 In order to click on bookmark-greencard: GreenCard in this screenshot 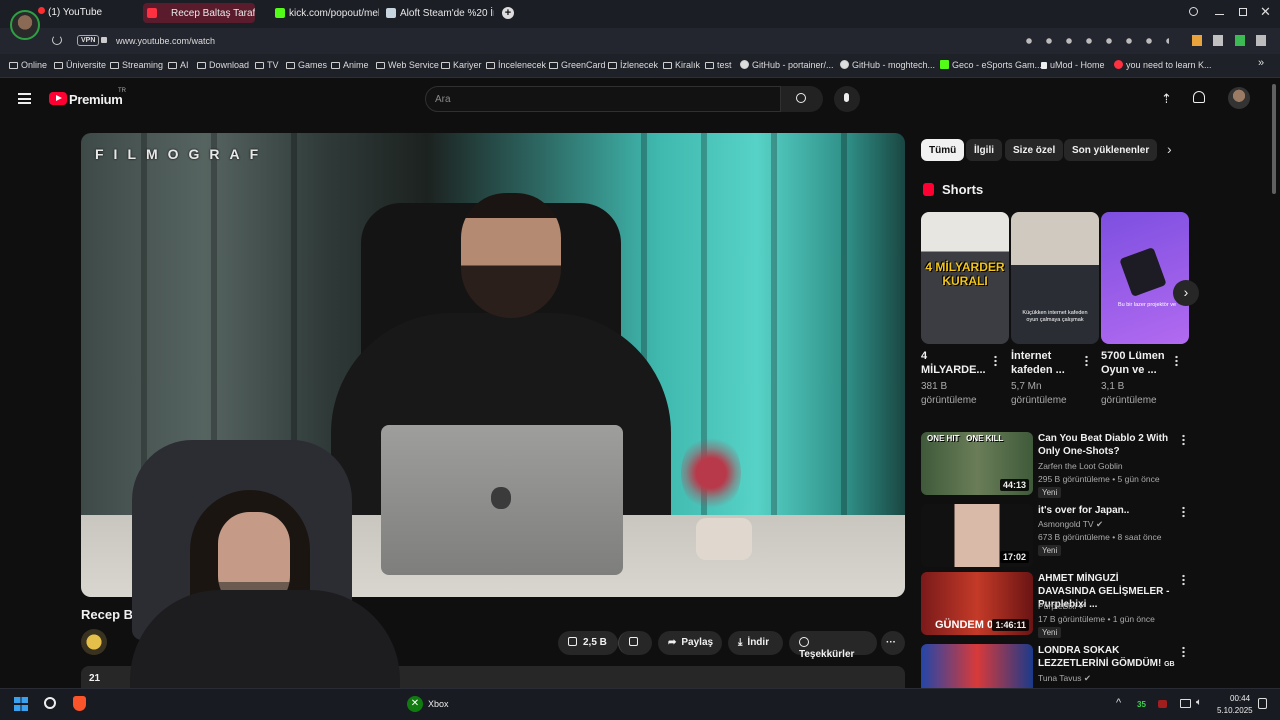, I will do `click(577, 65)`.